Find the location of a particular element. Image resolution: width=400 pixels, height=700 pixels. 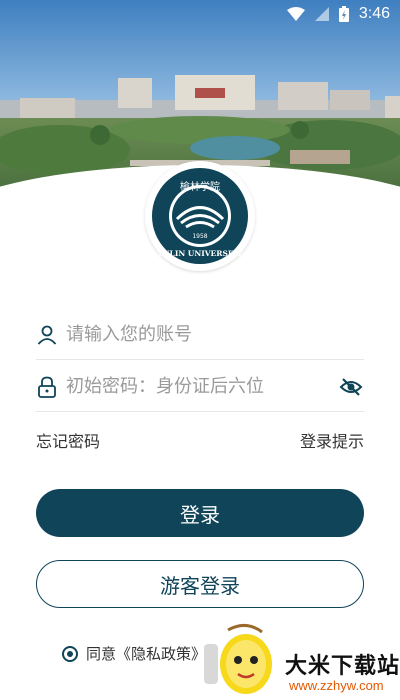

forgot-password-link: 忘记密码 is located at coordinates (68, 440).